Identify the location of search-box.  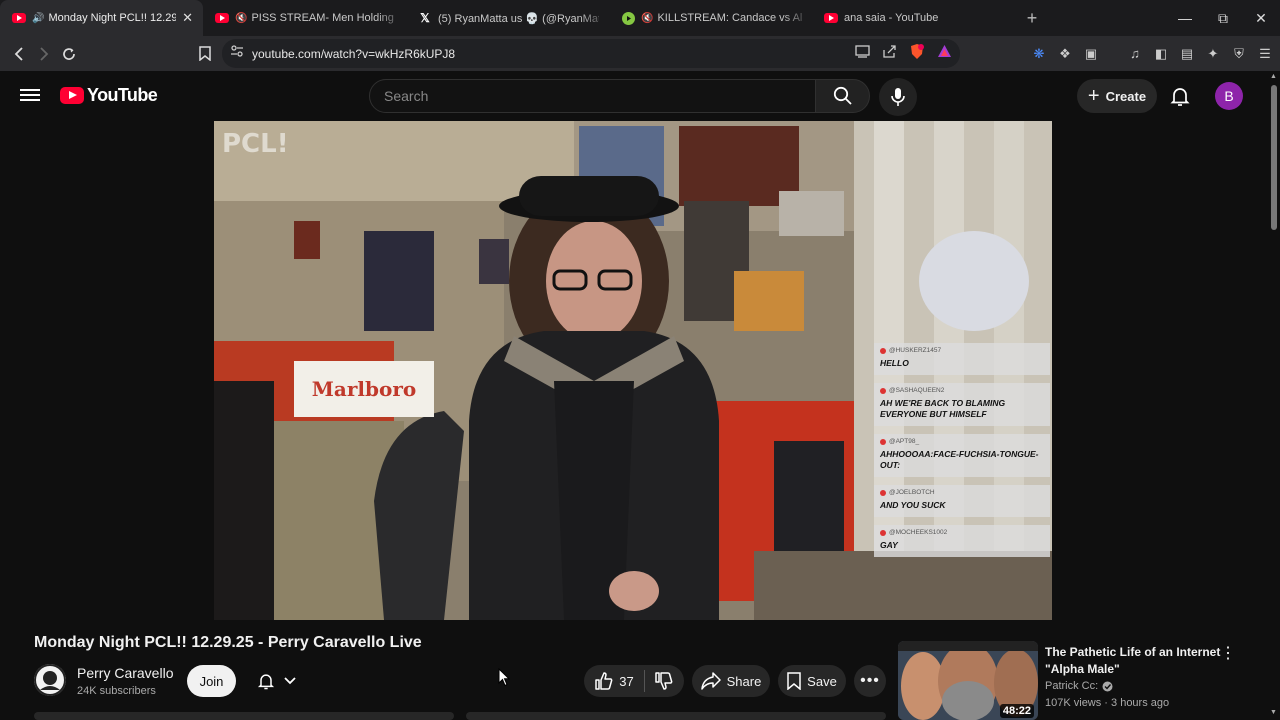
(592, 96).